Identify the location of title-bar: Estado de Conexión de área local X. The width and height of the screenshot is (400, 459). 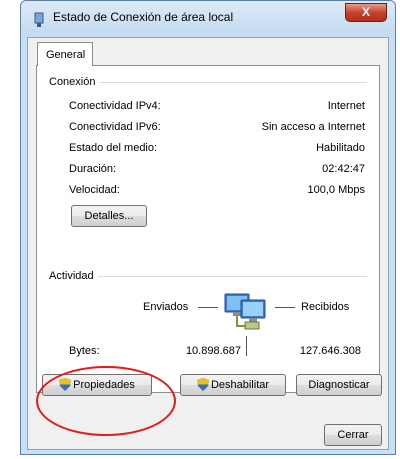
(208, 19).